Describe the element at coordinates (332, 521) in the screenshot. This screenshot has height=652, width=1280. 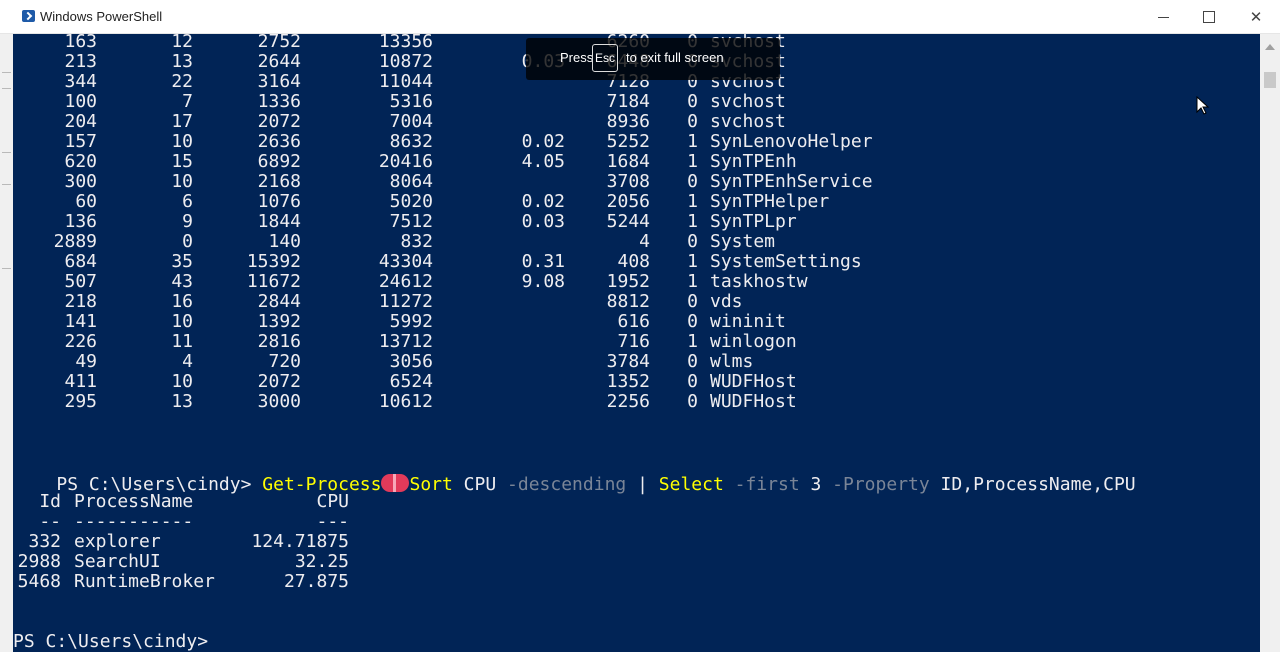
I see `underline-cpu: ---` at that location.